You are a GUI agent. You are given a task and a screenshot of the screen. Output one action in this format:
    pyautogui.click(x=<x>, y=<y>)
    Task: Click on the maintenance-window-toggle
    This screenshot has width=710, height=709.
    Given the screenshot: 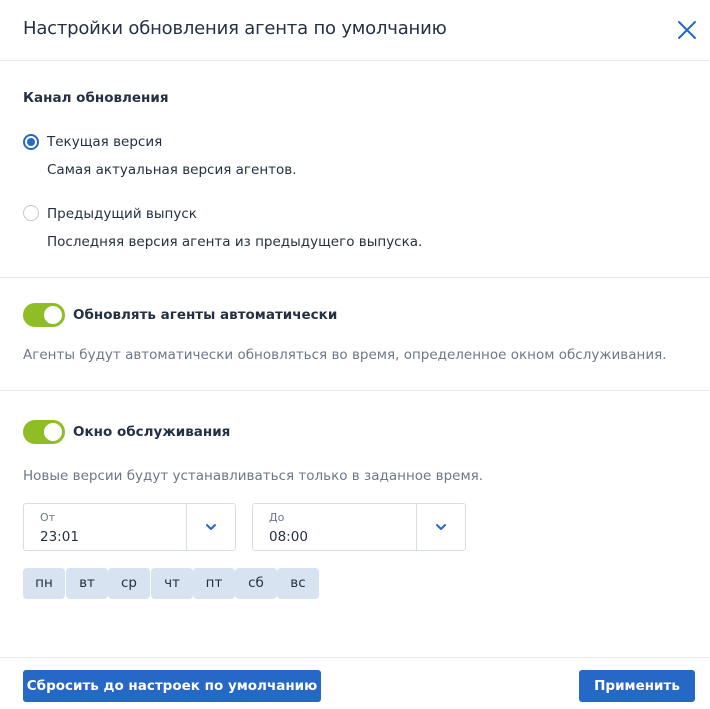 What is the action you would take?
    pyautogui.click(x=44, y=432)
    